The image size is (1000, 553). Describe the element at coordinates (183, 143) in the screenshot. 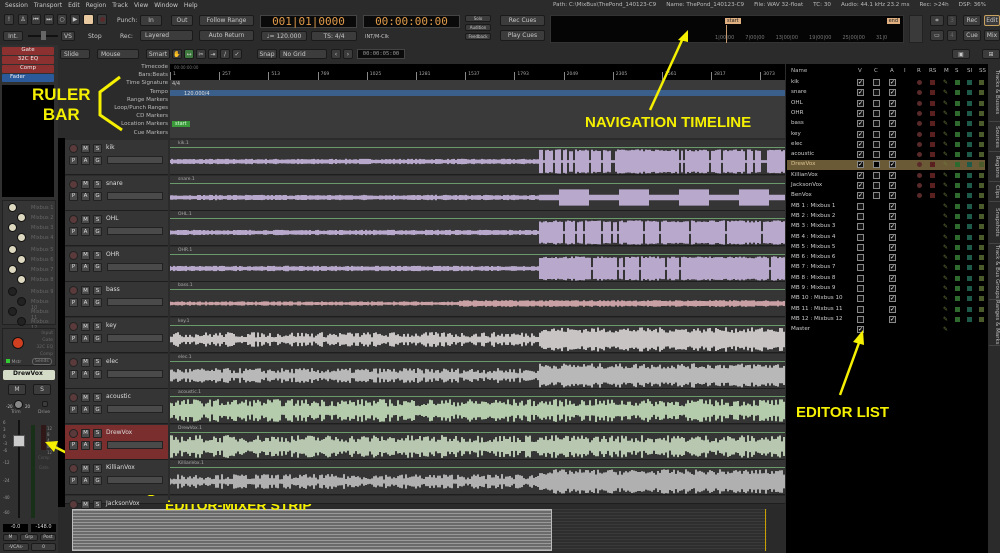

I see `region-name: kik.1` at that location.